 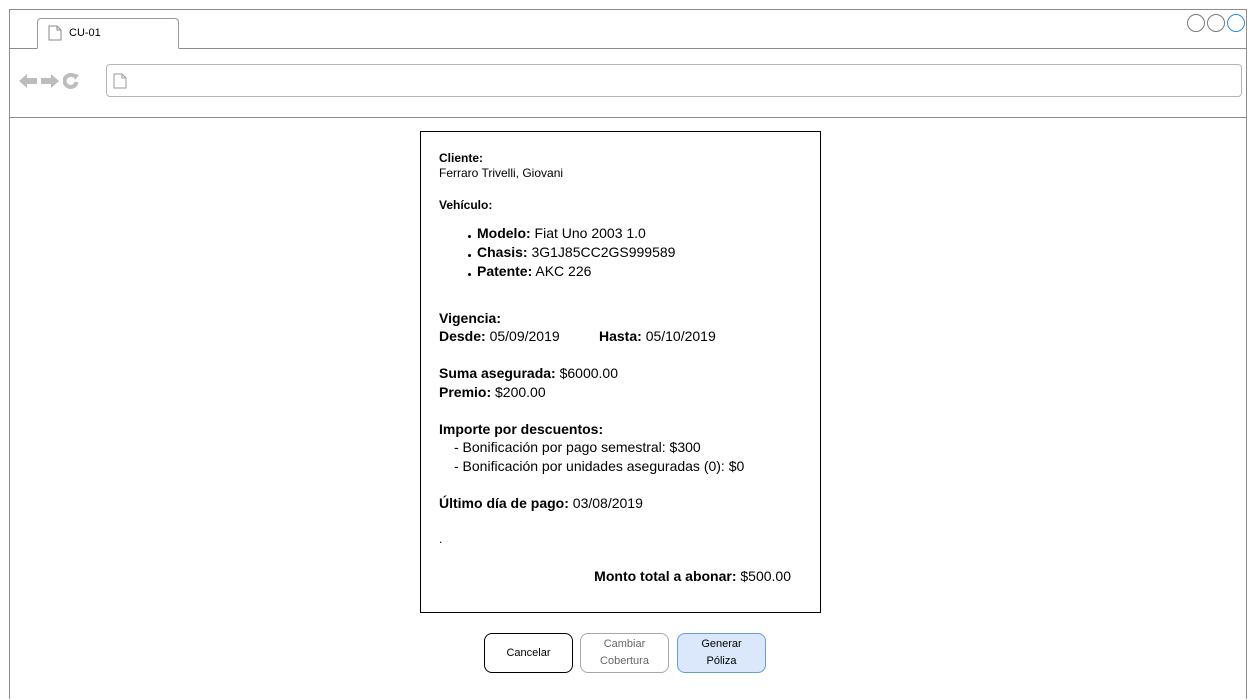 What do you see at coordinates (567, 233) in the screenshot?
I see `vehicle-modelo: Modelo: Fiat Uno 2003 1.0` at bounding box center [567, 233].